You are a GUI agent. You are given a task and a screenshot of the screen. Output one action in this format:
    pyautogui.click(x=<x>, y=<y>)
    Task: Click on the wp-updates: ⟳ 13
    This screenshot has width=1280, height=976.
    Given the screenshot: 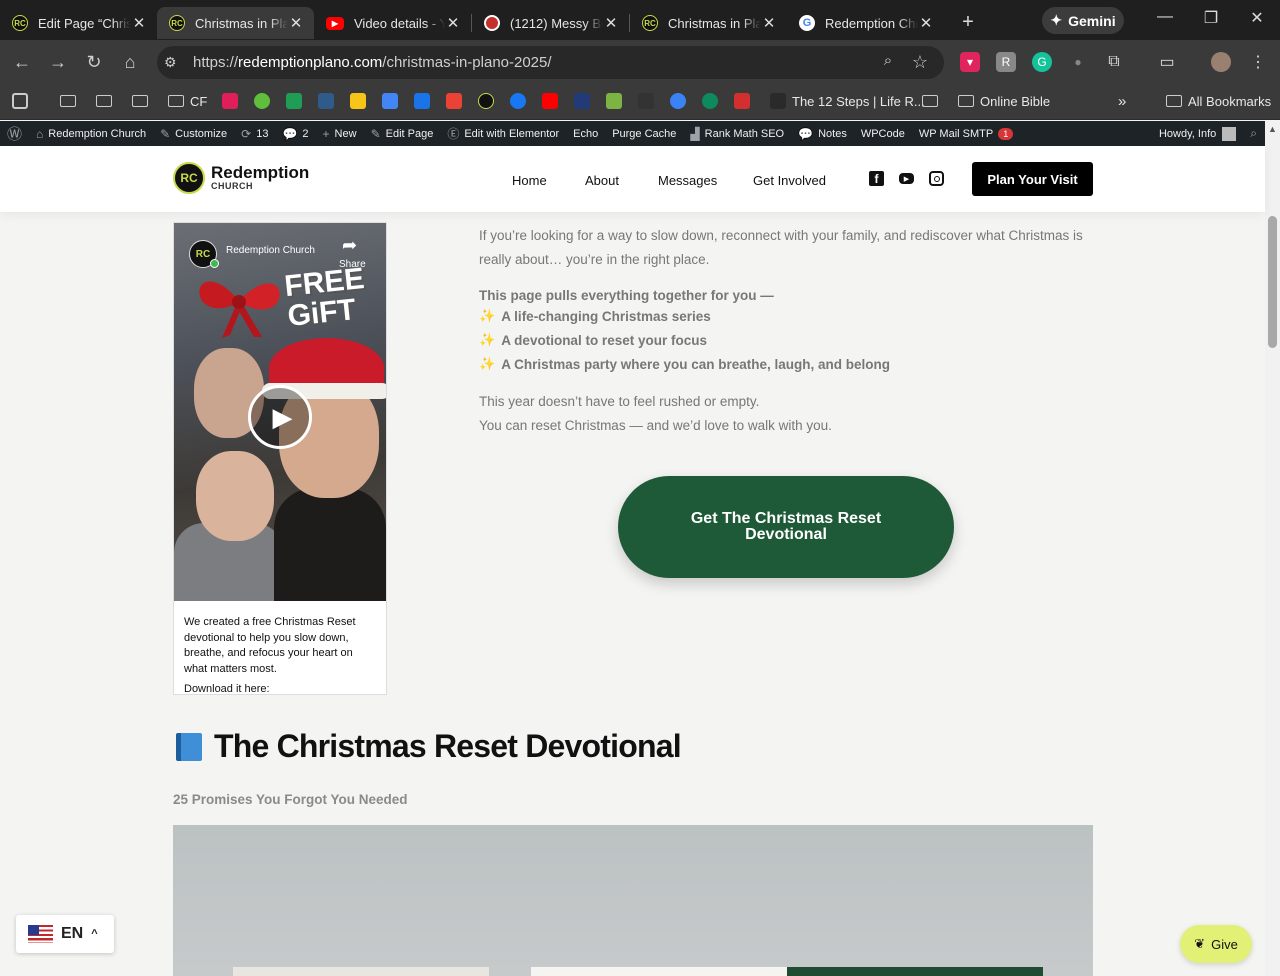 What is the action you would take?
    pyautogui.click(x=254, y=134)
    